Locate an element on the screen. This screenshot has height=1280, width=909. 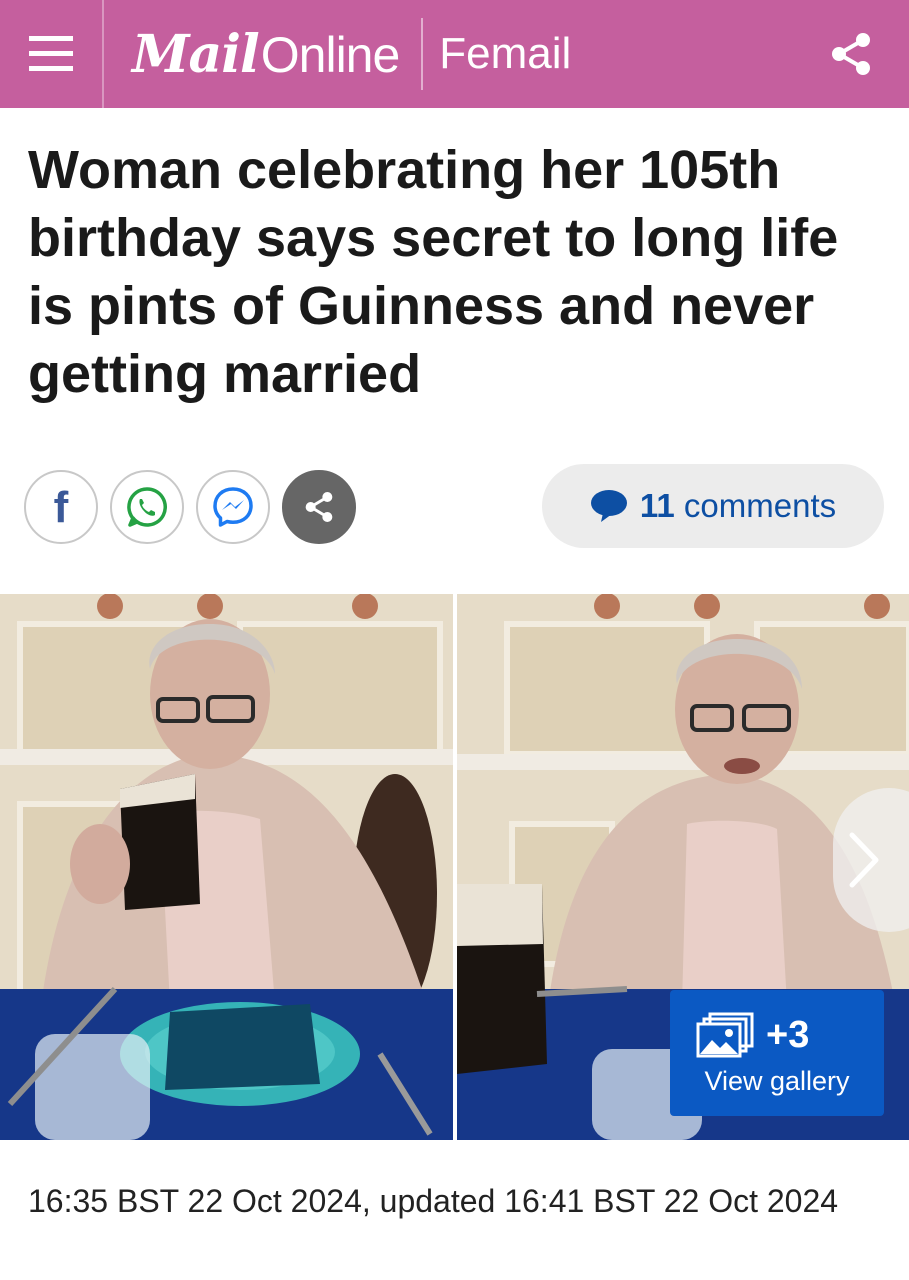
messenger-icon is located at coordinates (233, 507).